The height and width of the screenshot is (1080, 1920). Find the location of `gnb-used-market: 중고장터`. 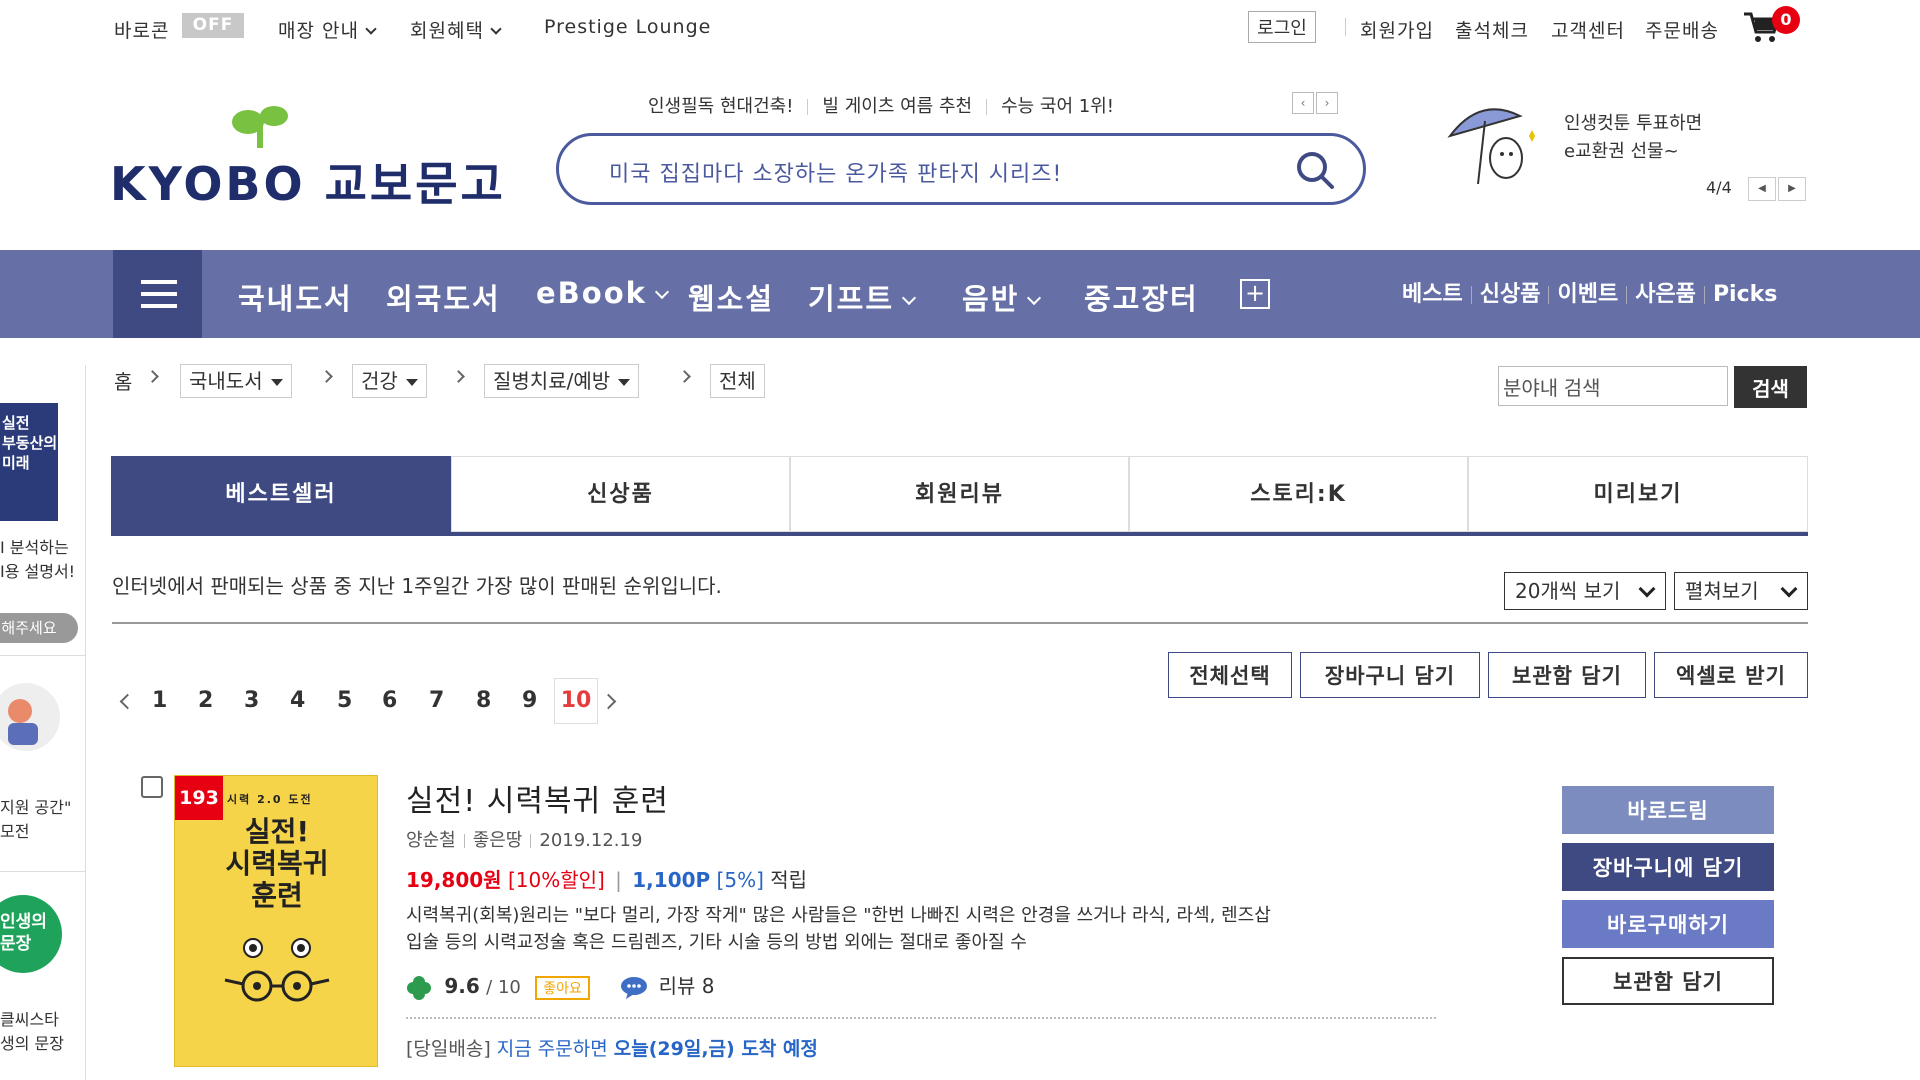

gnb-used-market: 중고장터 is located at coordinates (1141, 297).